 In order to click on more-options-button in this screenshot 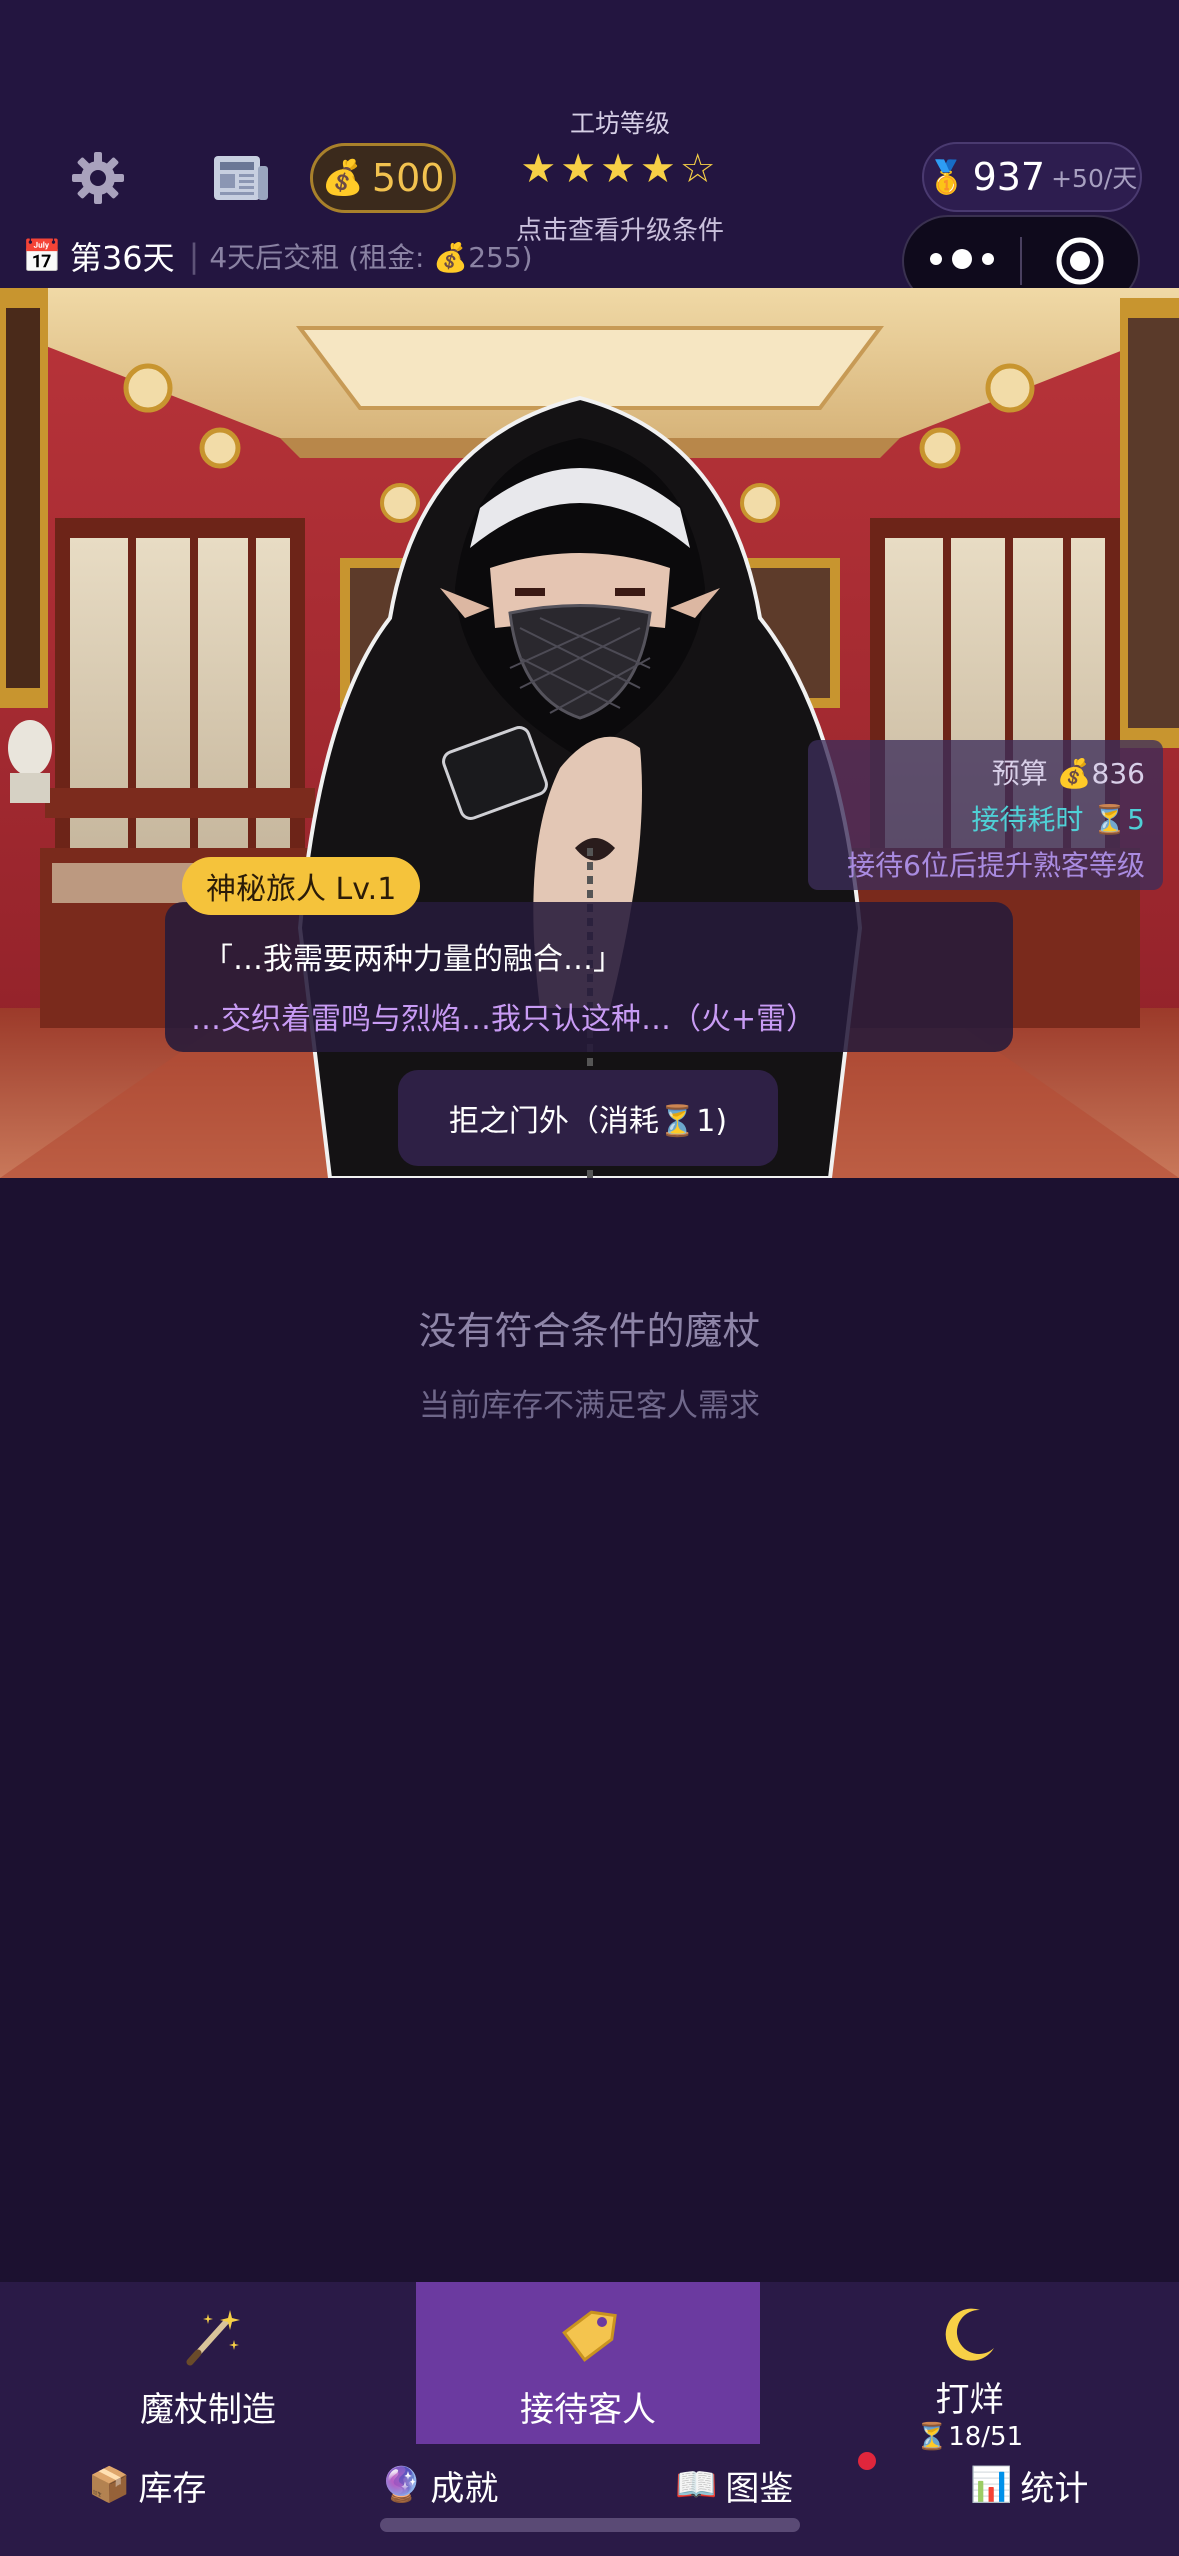, I will do `click(962, 259)`.